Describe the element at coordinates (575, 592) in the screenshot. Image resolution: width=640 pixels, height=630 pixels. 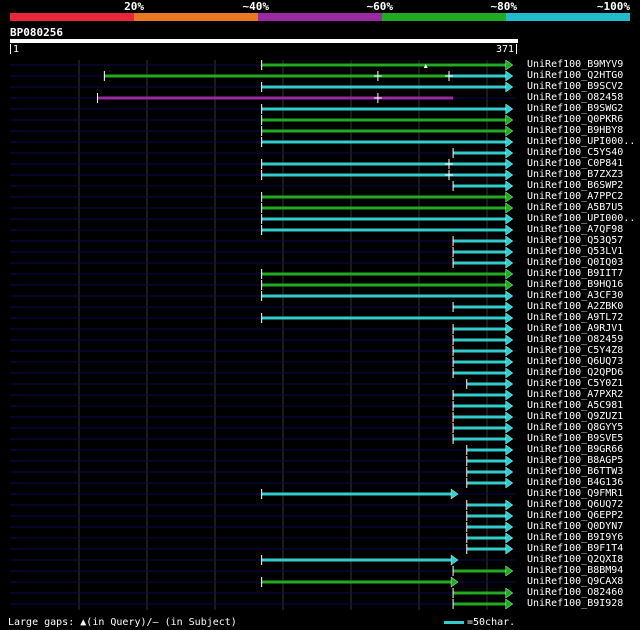
I see `hit-name: UniRef100_O82460` at that location.